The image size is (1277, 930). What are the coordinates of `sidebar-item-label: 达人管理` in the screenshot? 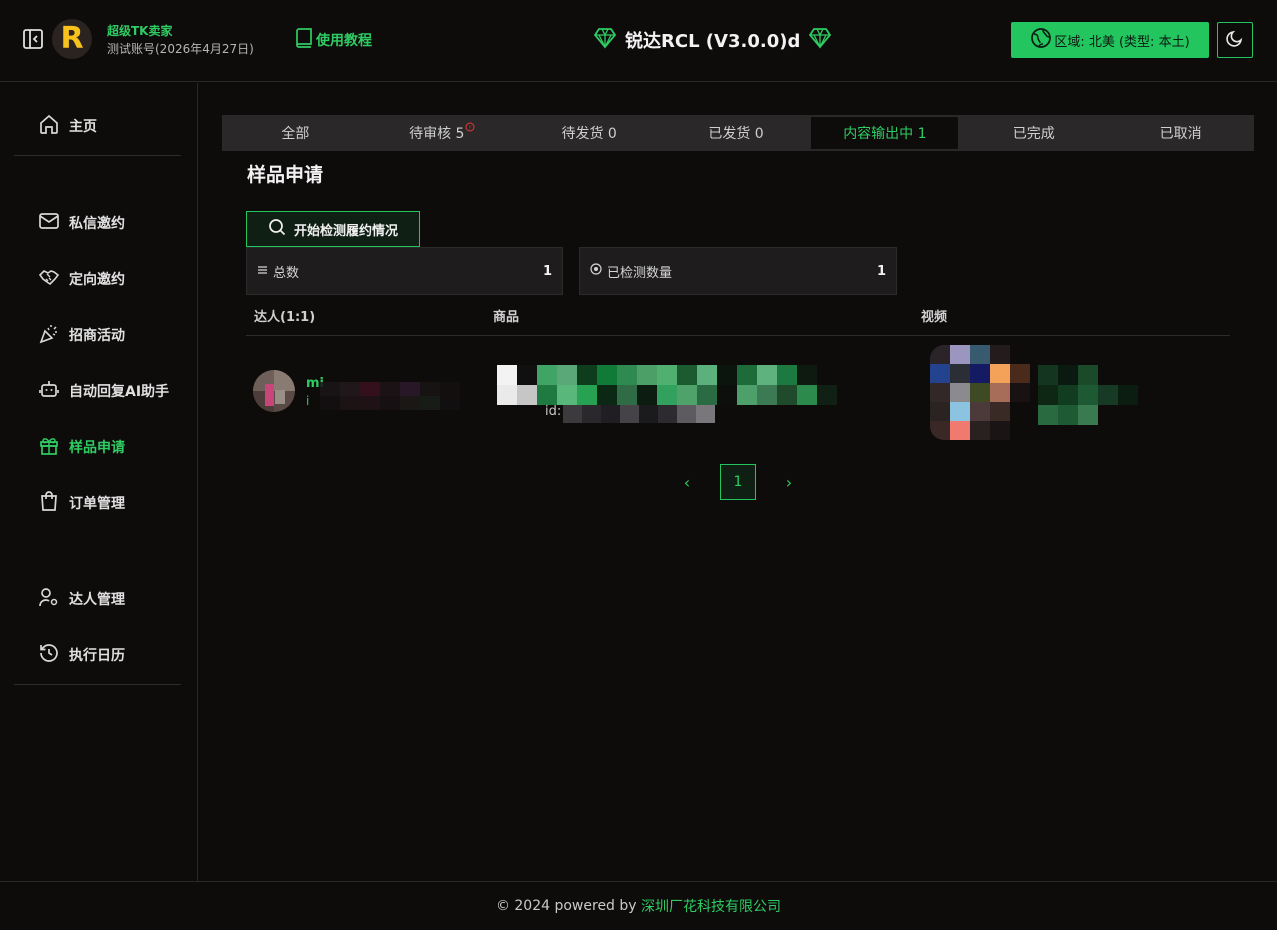 It's located at (97, 600).